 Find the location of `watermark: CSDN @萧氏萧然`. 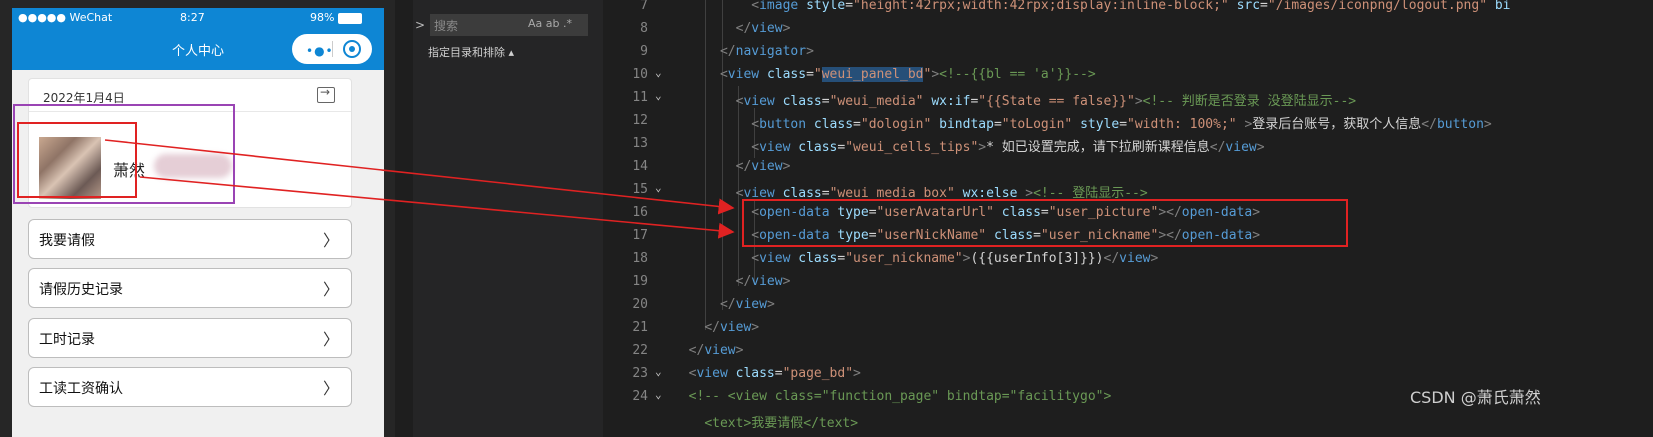

watermark: CSDN @萧氏萧然 is located at coordinates (1475, 397).